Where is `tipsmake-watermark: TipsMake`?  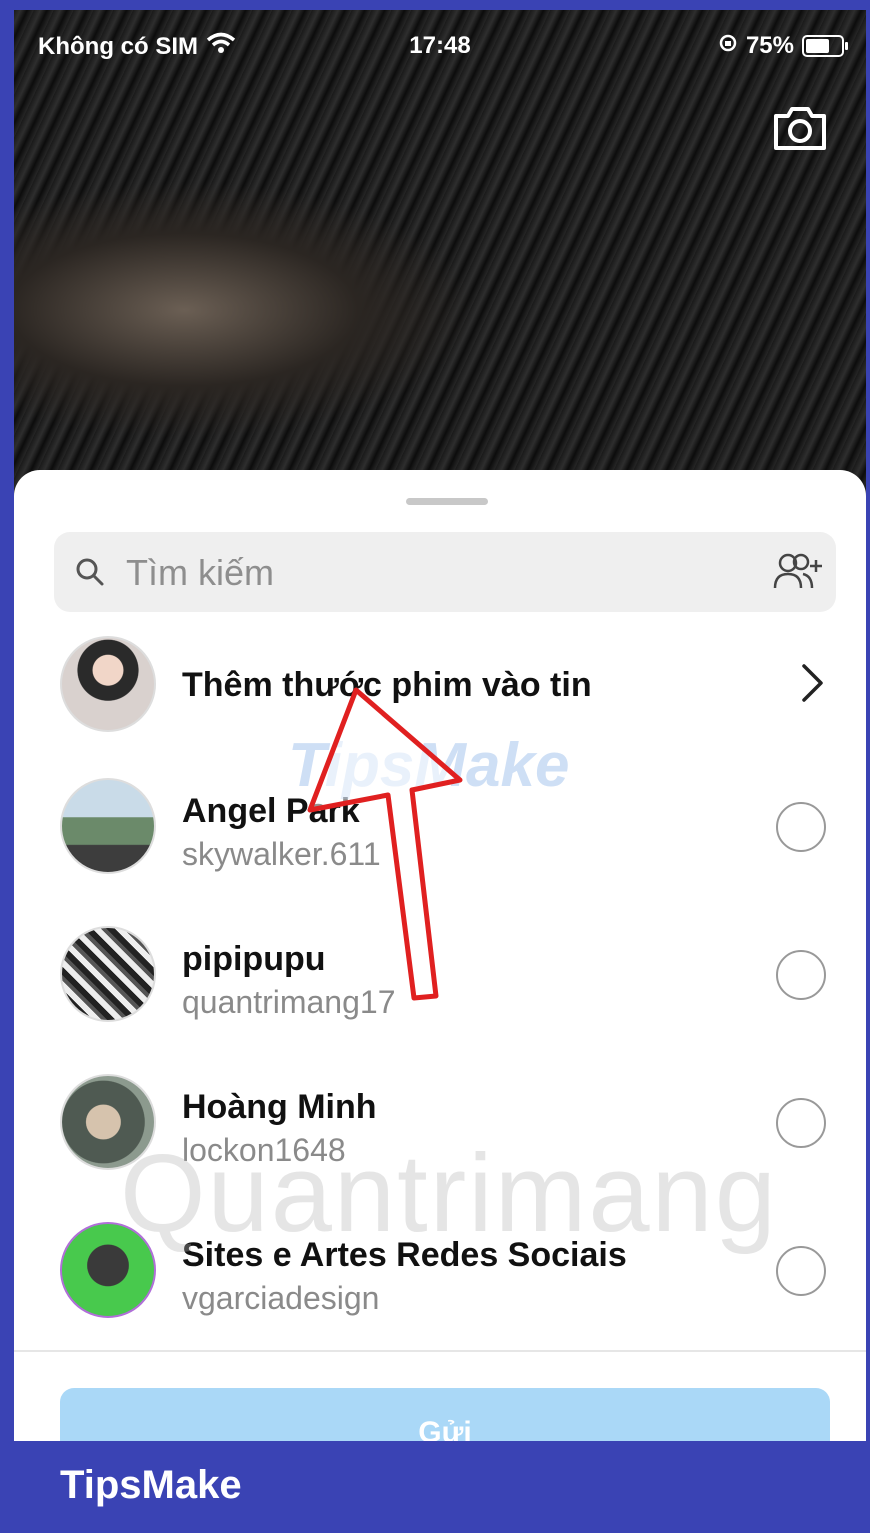
tipsmake-watermark: TipsMake is located at coordinates (429, 765).